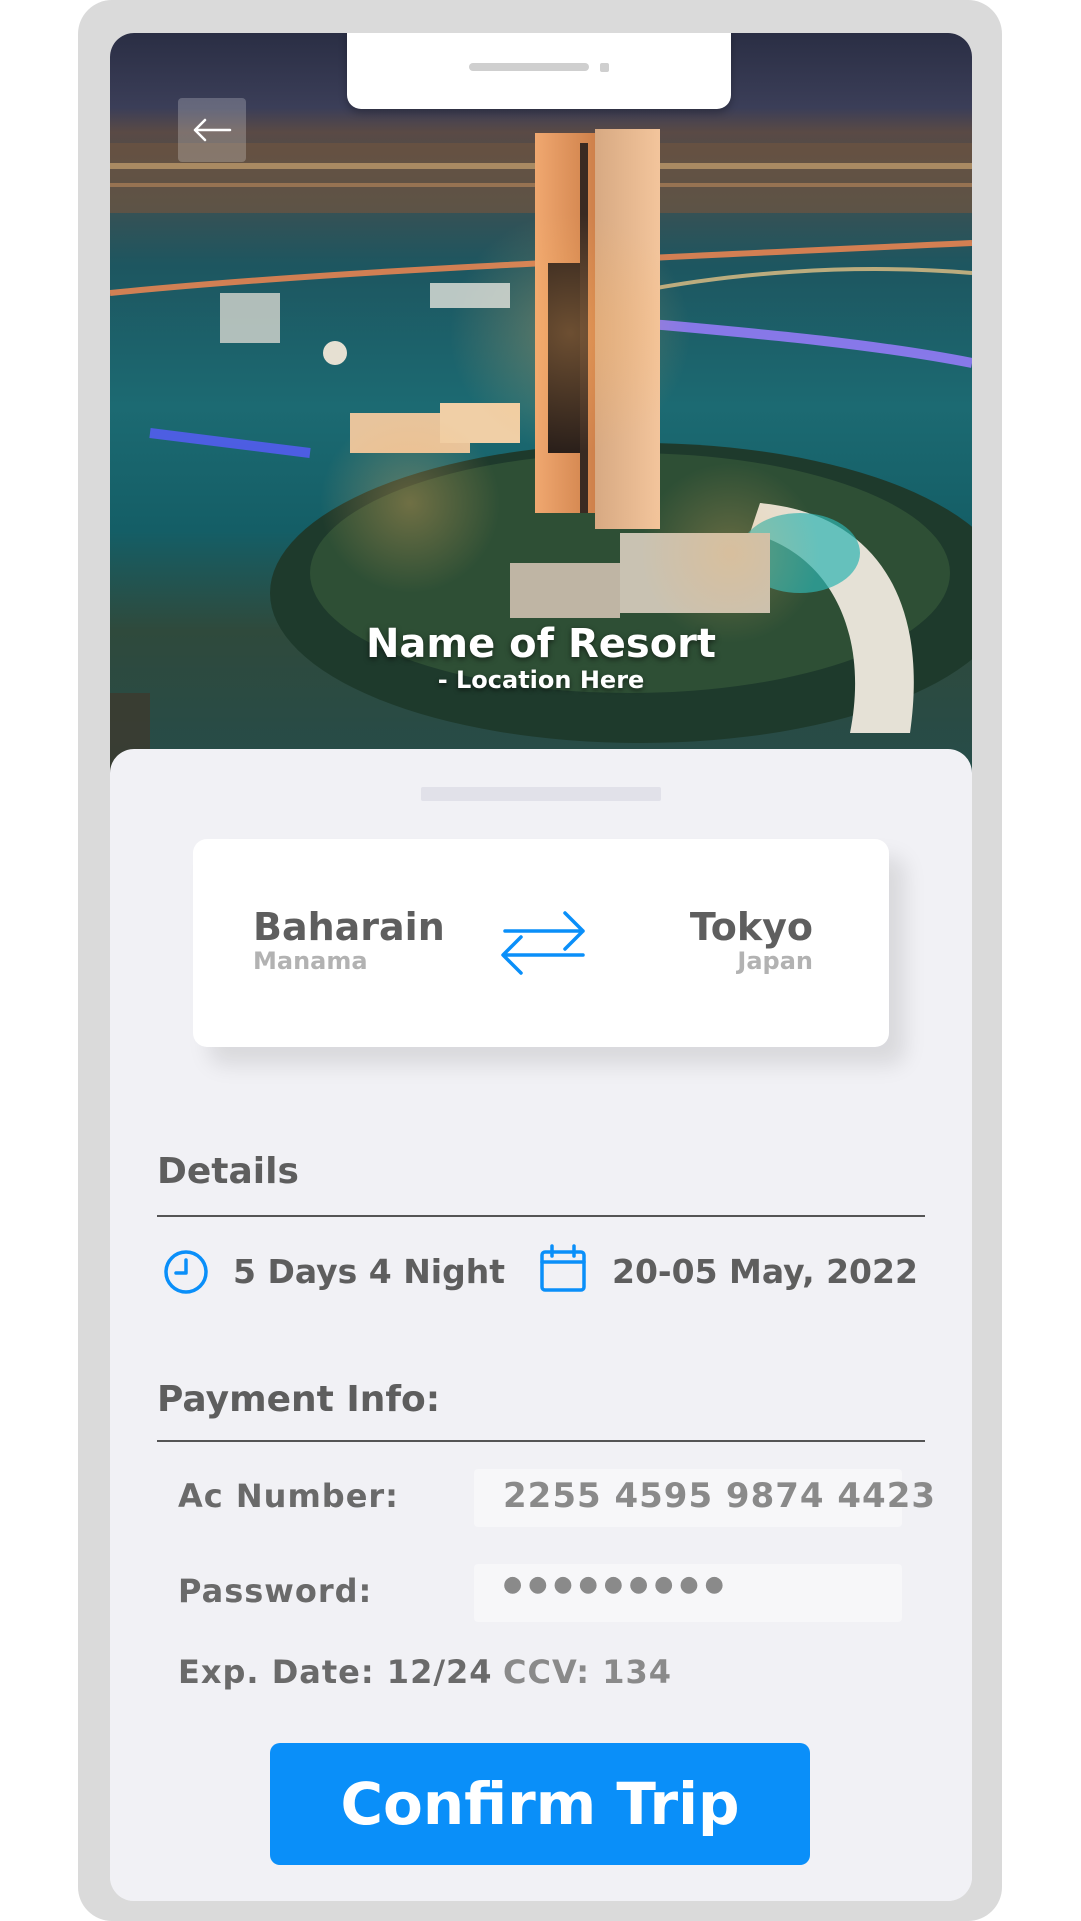 The height and width of the screenshot is (1921, 1081). I want to click on clock-icon, so click(186, 1272).